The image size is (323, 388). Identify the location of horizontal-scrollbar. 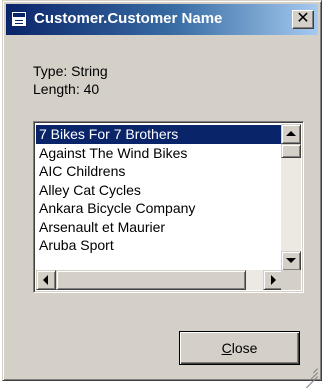
(159, 280).